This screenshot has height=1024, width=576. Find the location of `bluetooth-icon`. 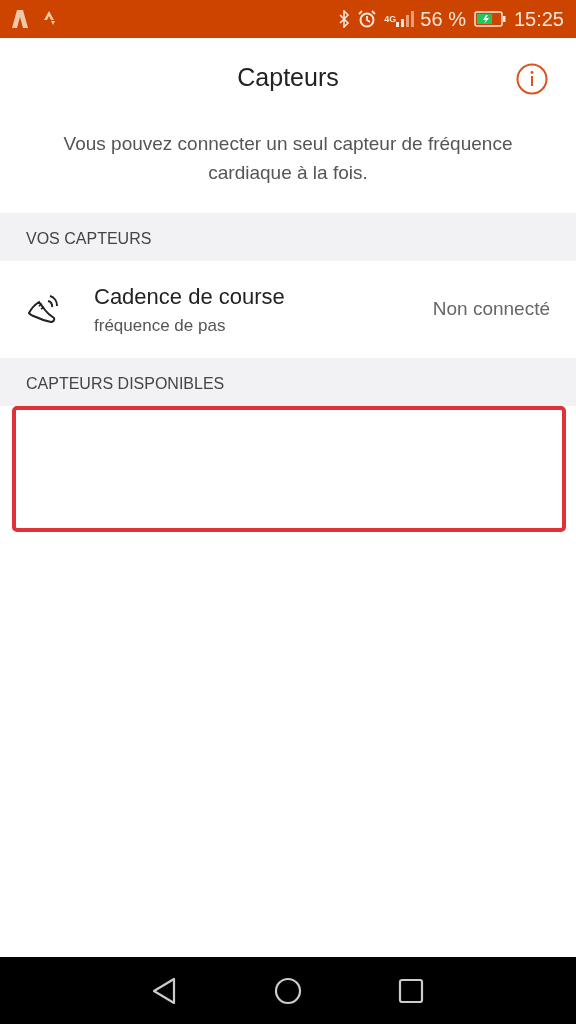

bluetooth-icon is located at coordinates (344, 19).